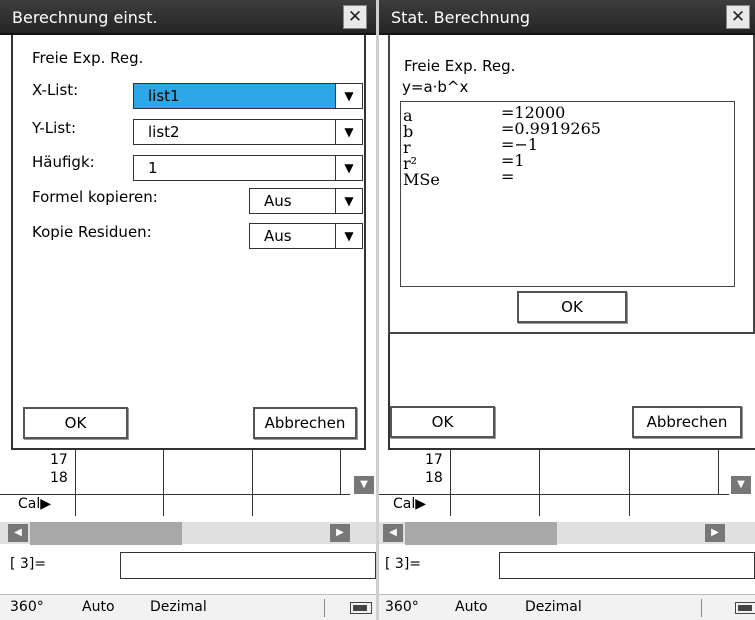 Image resolution: width=755 pixels, height=620 pixels. Describe the element at coordinates (421, 179) in the screenshot. I see `result-name-mse: MSe` at that location.